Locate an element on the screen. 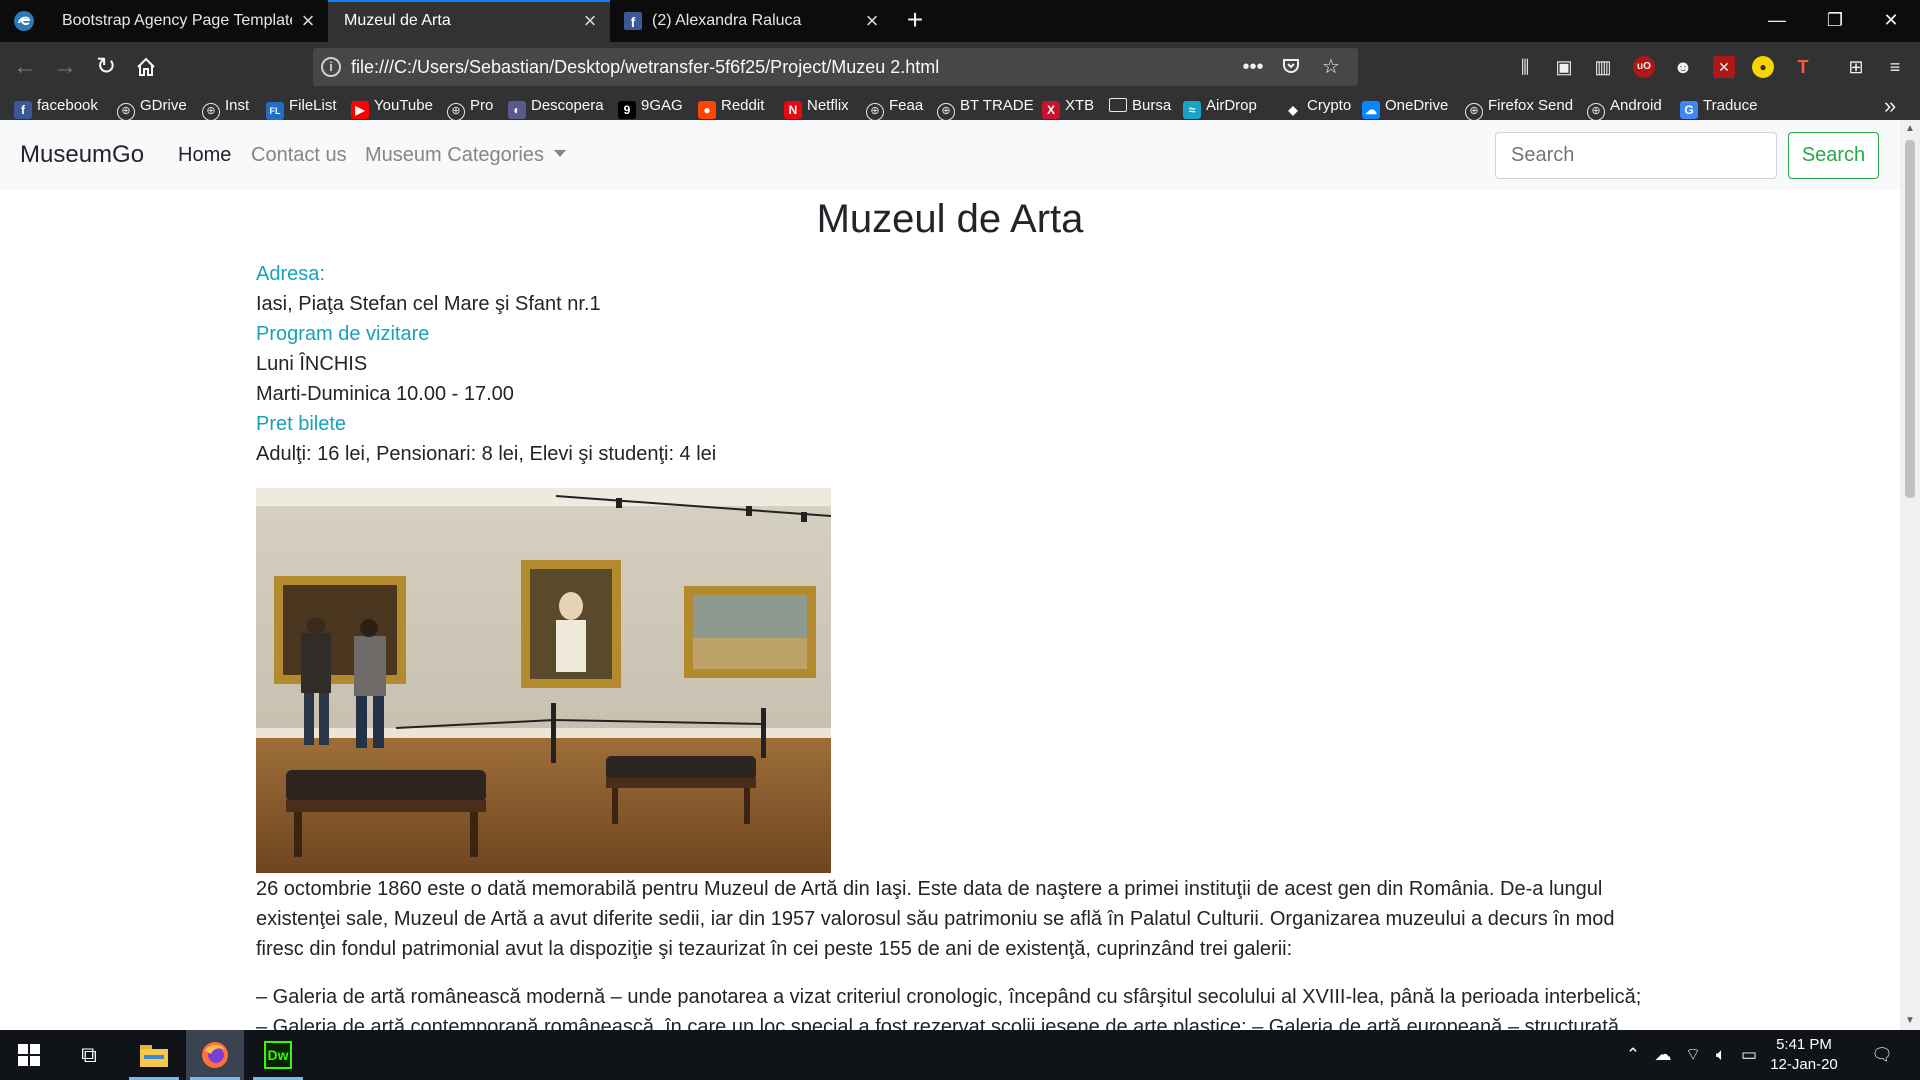 The width and height of the screenshot is (1920, 1080). search-input is located at coordinates (1636, 155).